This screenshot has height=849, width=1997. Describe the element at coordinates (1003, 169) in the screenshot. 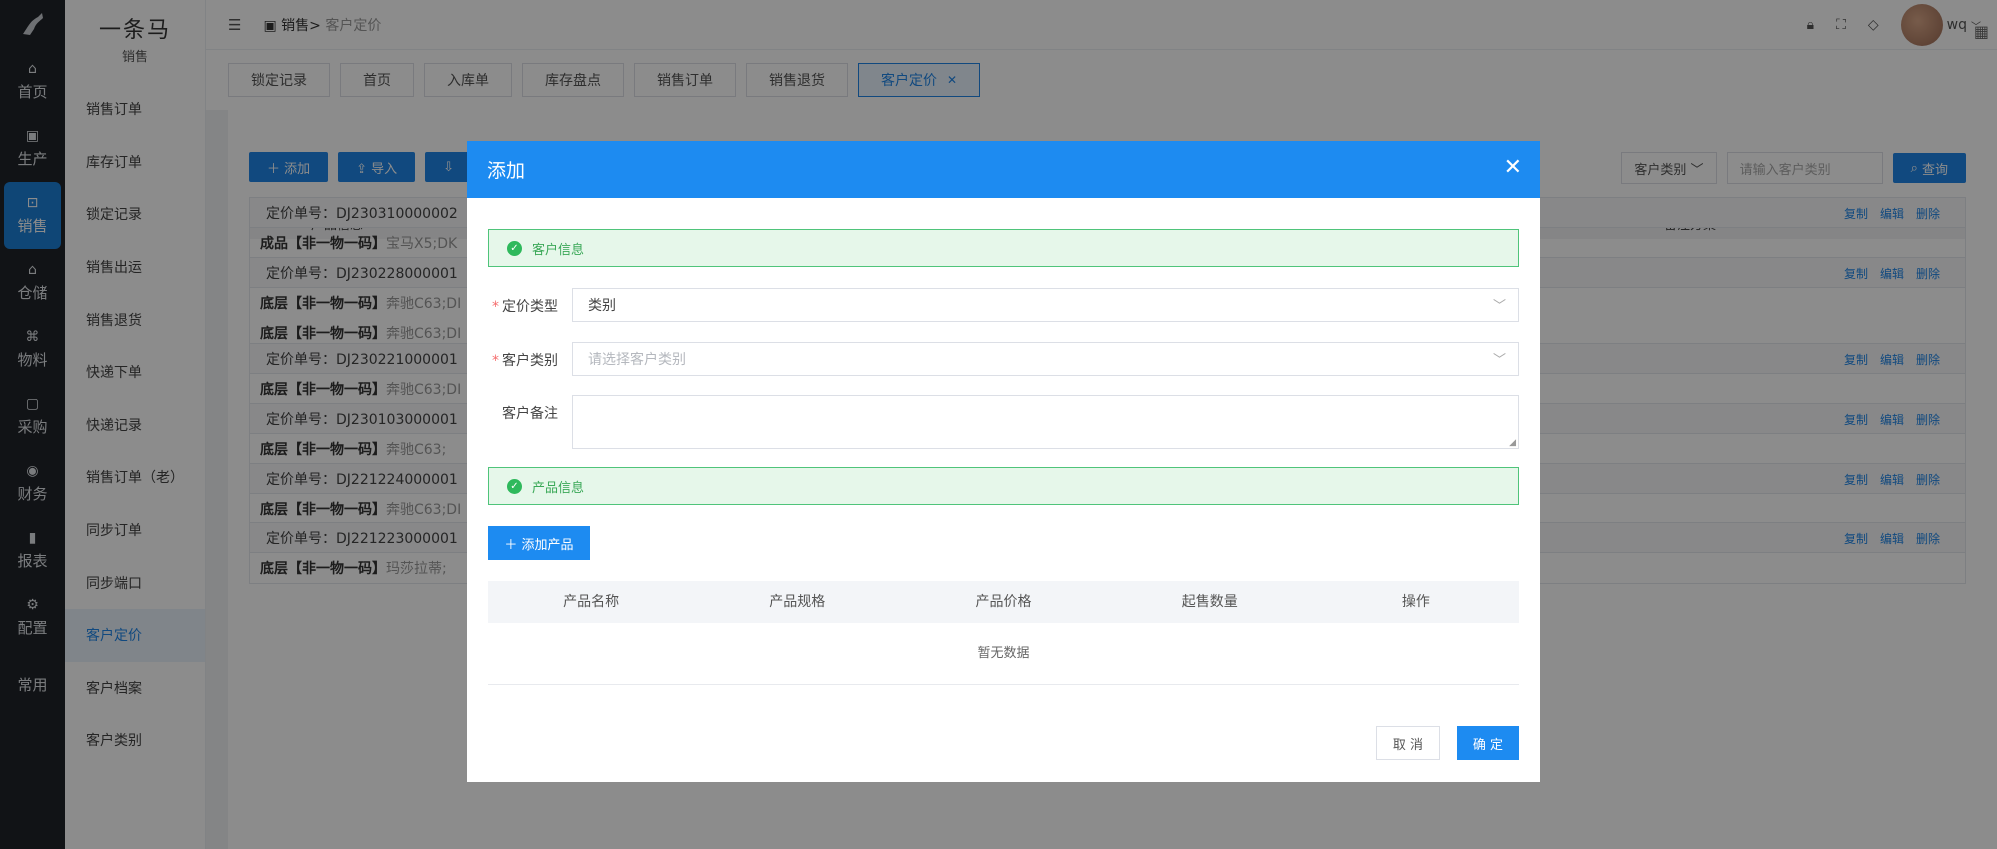

I see `dialog-header: 添加` at that location.